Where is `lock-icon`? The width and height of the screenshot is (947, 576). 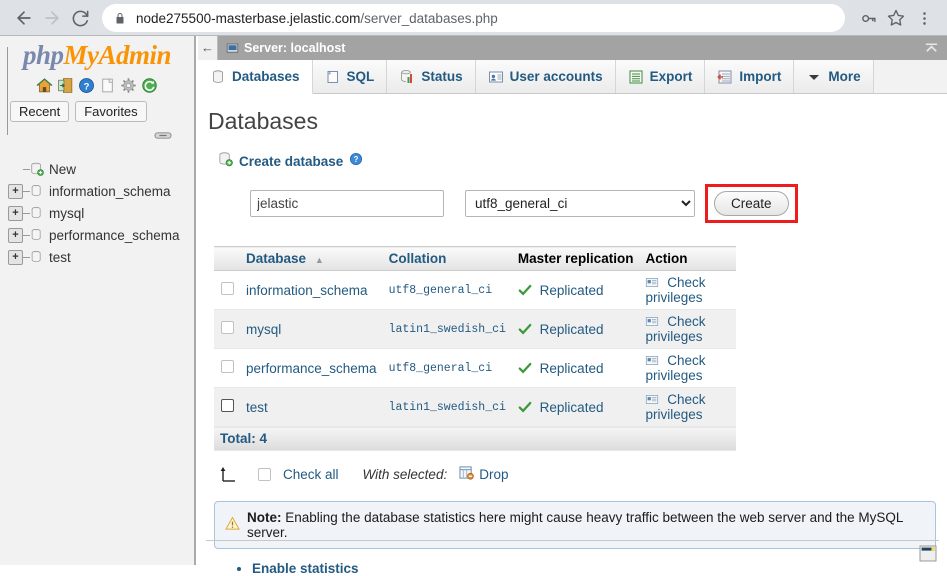
lock-icon is located at coordinates (120, 18).